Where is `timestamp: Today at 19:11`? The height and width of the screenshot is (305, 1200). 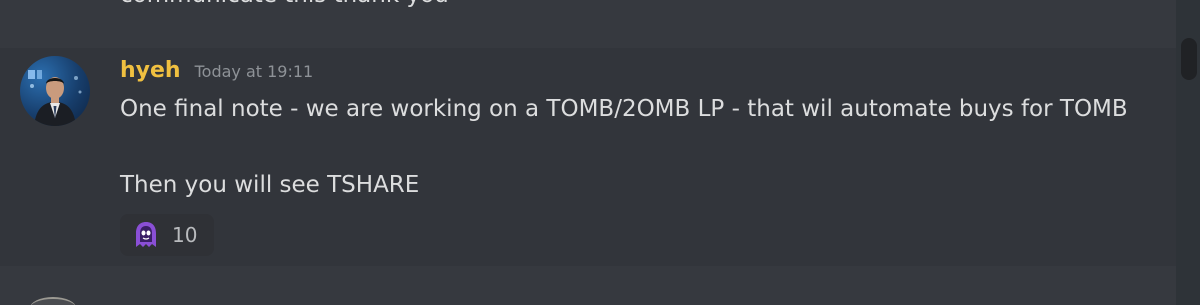
timestamp: Today at 19:11 is located at coordinates (254, 71).